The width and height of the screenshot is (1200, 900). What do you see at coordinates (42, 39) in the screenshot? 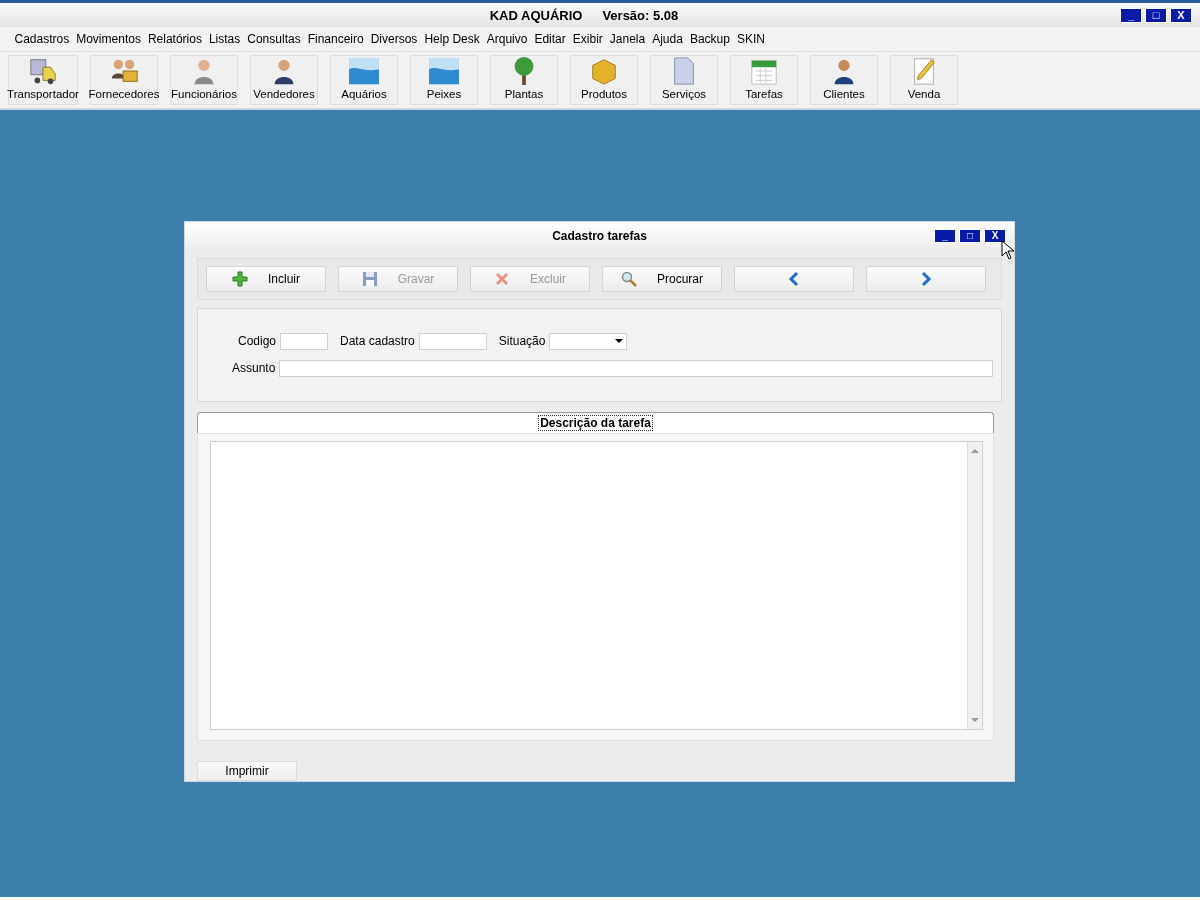
I see `menu-item: Cadastros` at bounding box center [42, 39].